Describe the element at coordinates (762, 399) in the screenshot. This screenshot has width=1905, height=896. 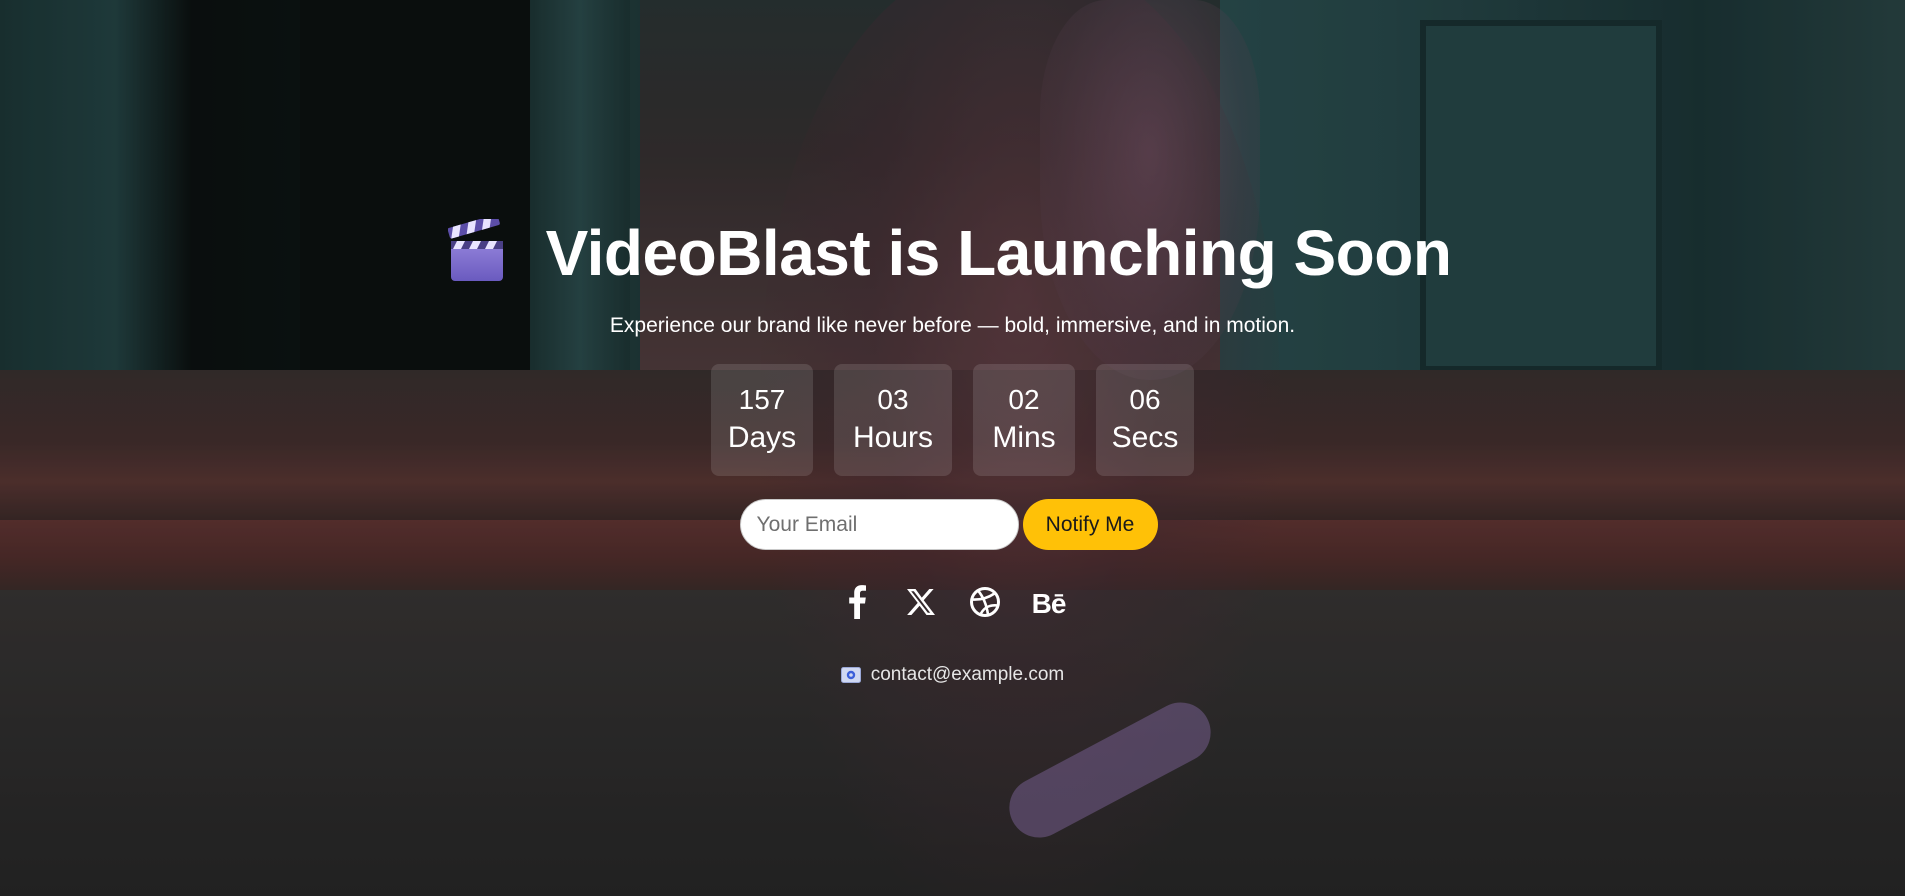
I see `countdown-days-value: 157` at that location.